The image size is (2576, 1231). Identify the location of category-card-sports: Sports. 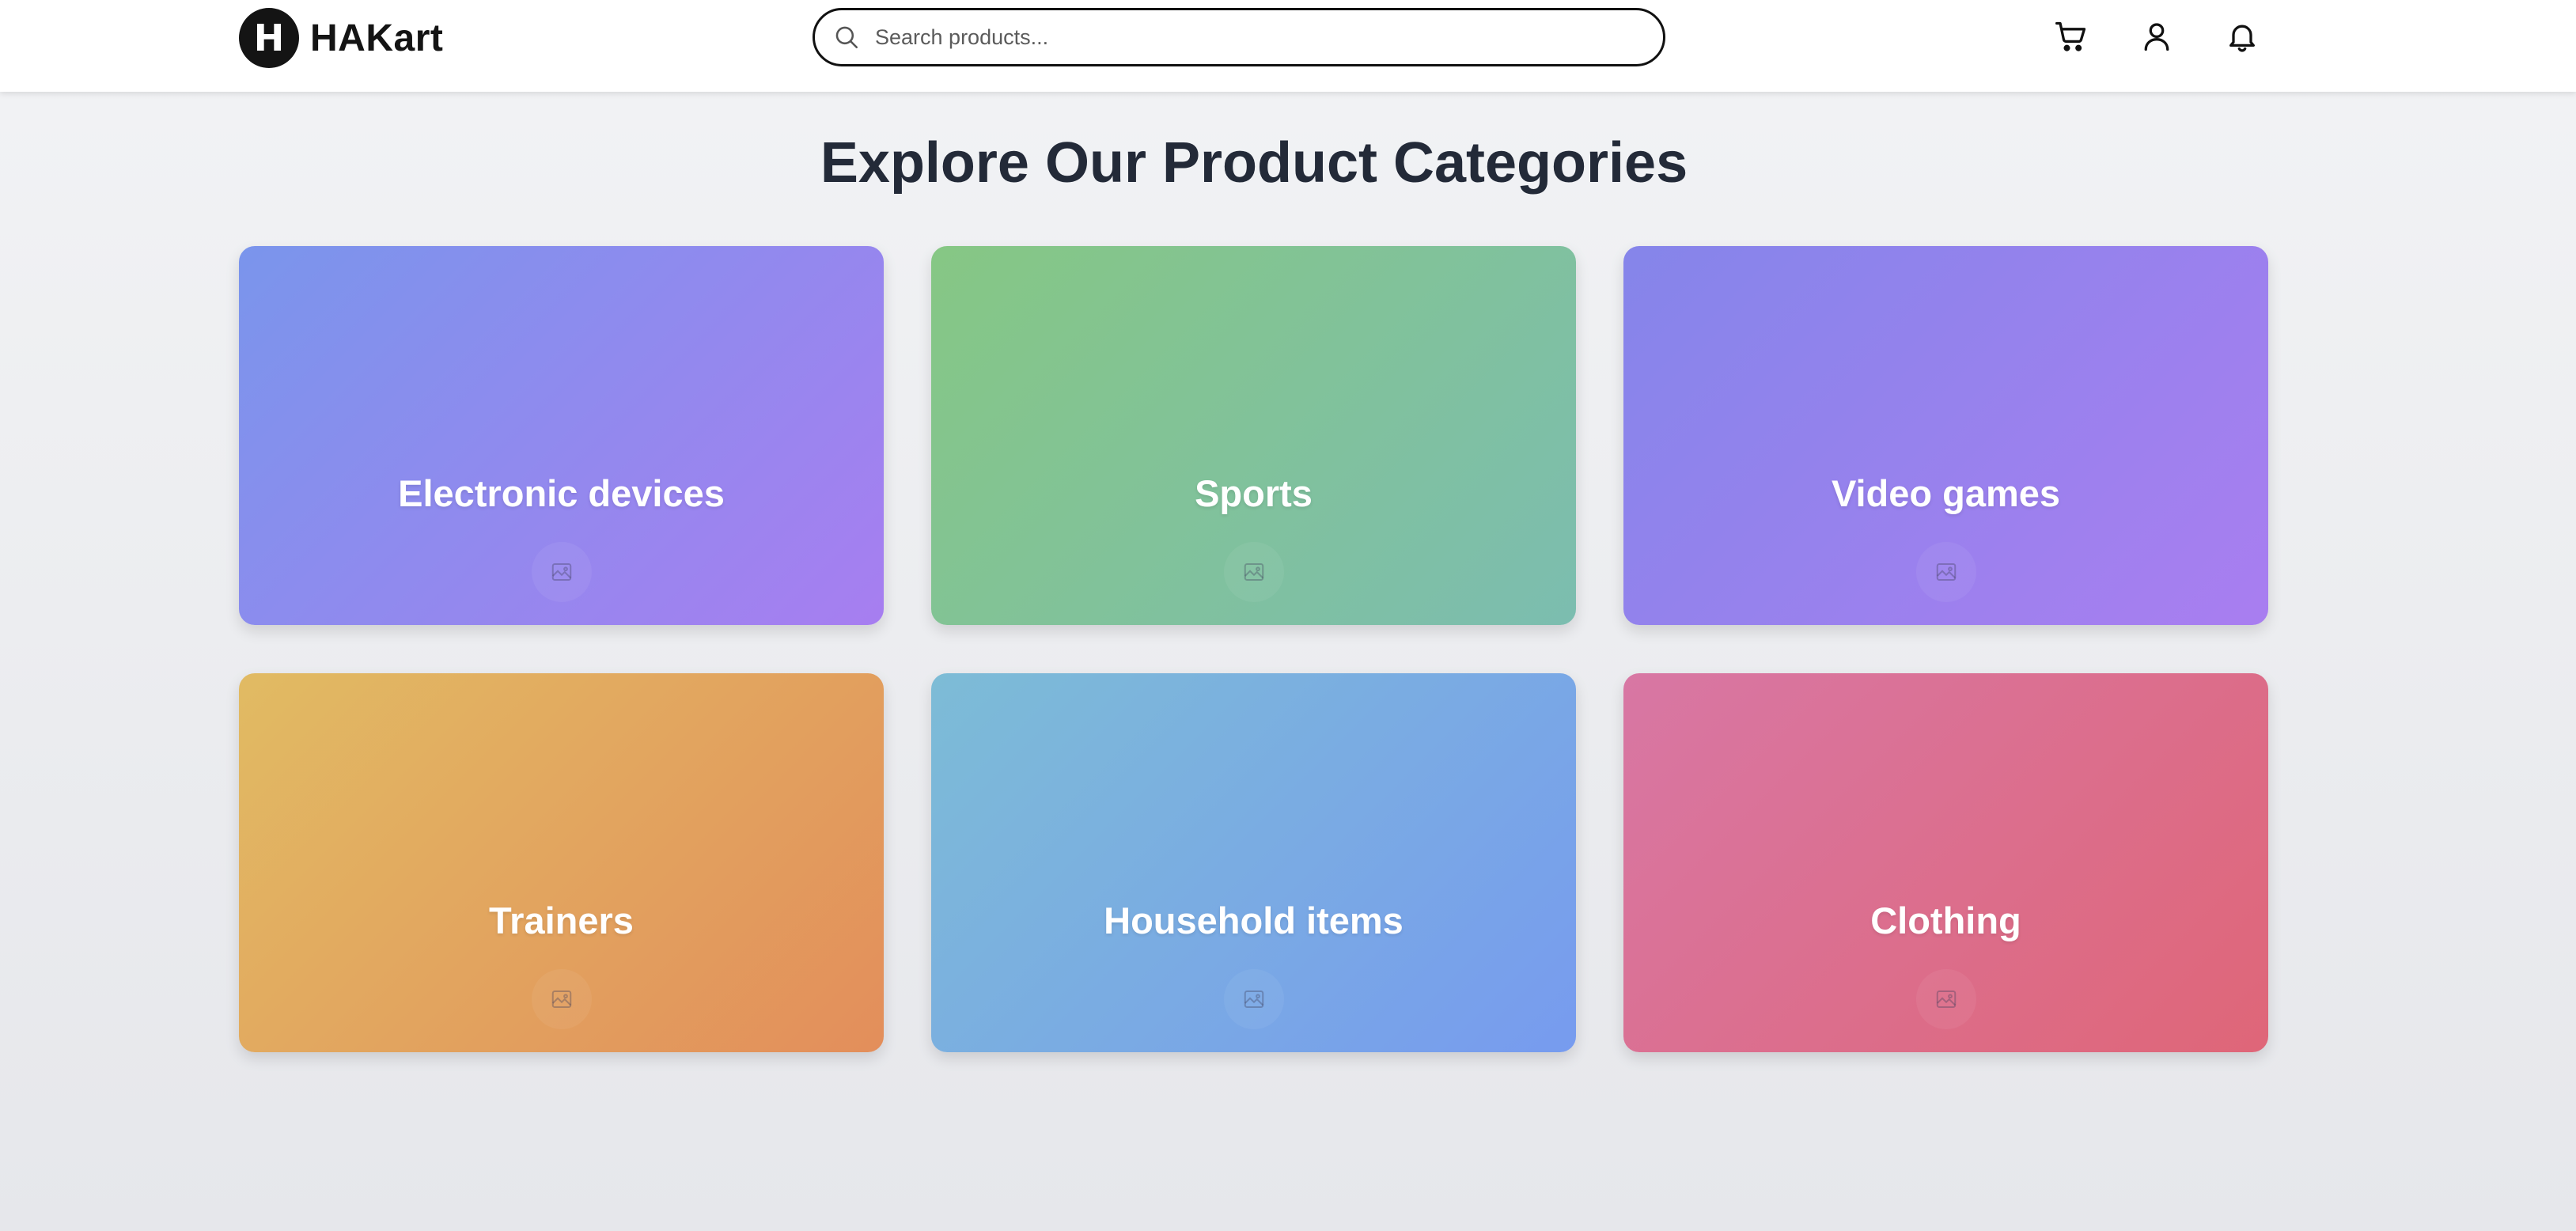
(1253, 436).